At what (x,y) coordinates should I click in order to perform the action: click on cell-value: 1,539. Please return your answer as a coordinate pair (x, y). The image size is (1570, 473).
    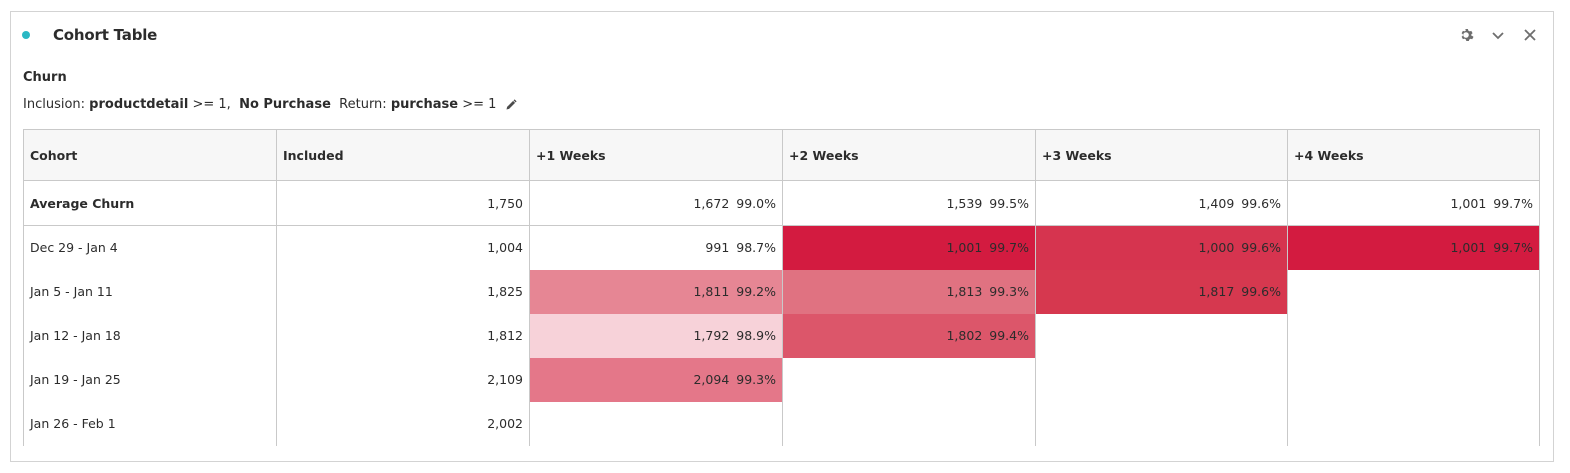
    Looking at the image, I should click on (964, 203).